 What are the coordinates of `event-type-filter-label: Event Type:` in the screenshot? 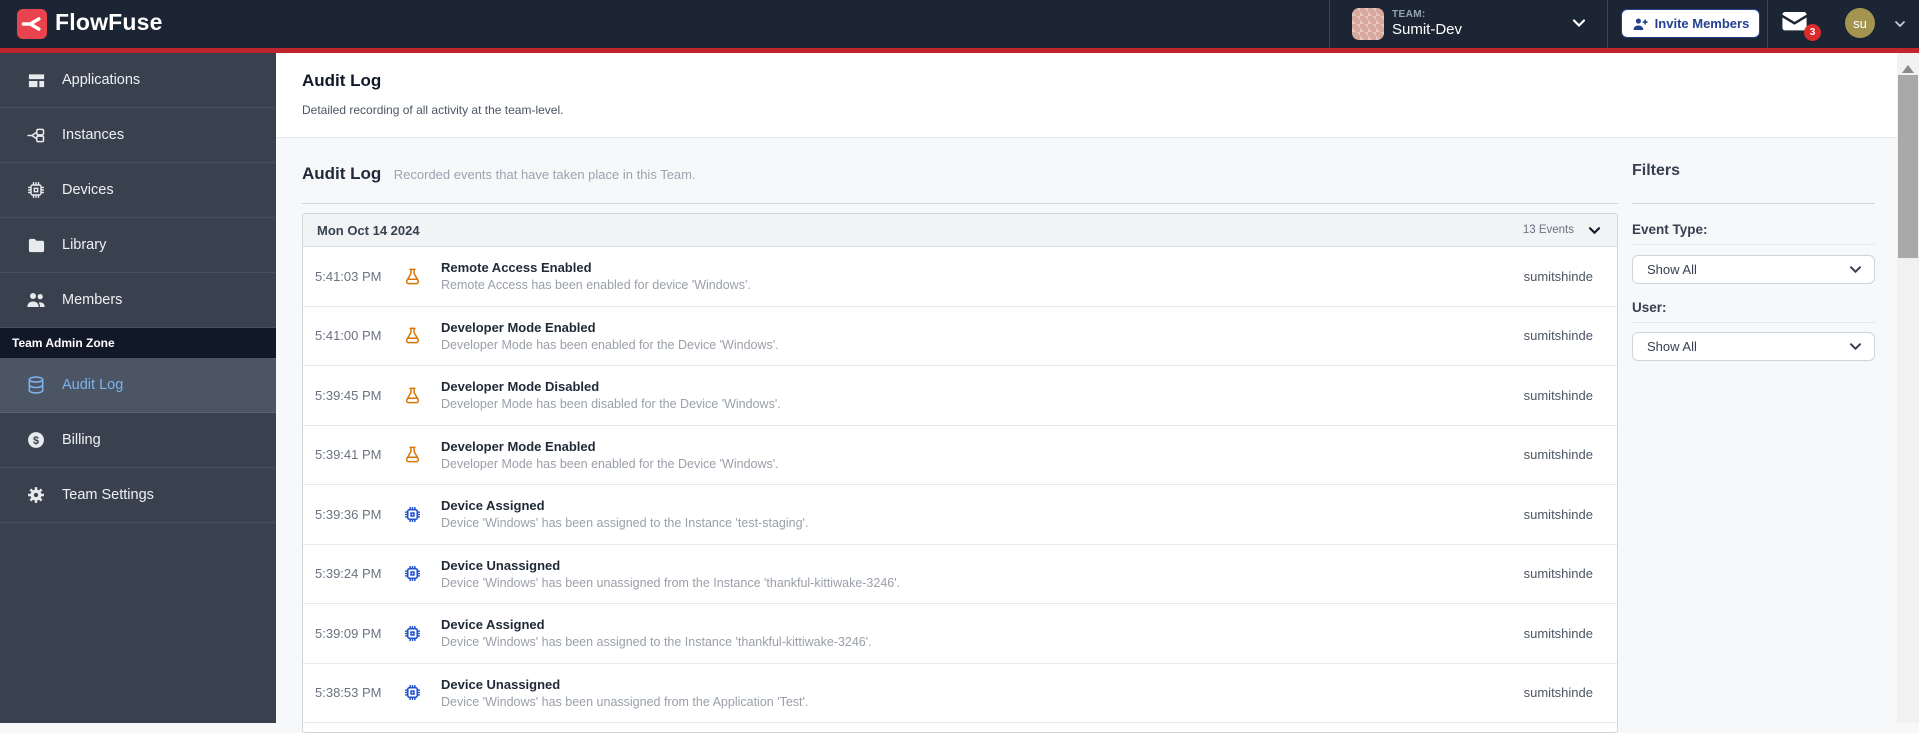 It's located at (1670, 229).